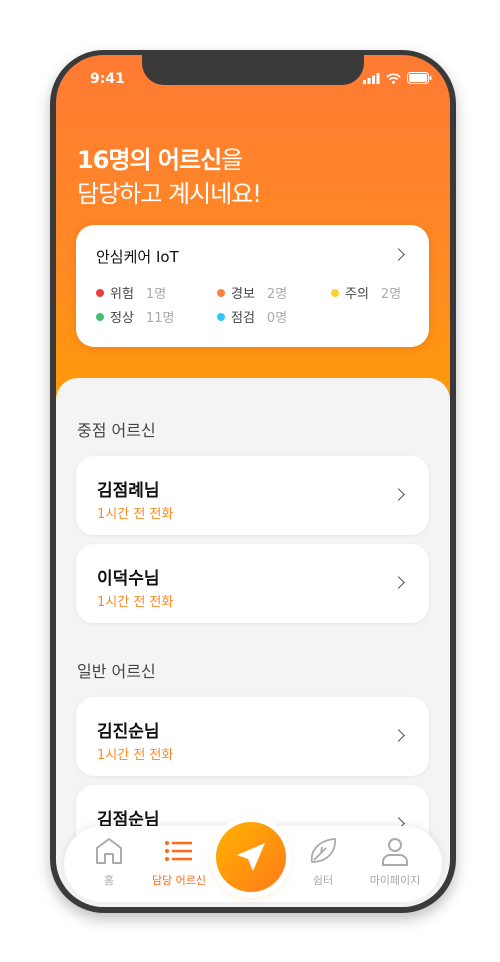 The width and height of the screenshot is (500, 962). I want to click on stat-danger: 위험 1명, so click(131, 292).